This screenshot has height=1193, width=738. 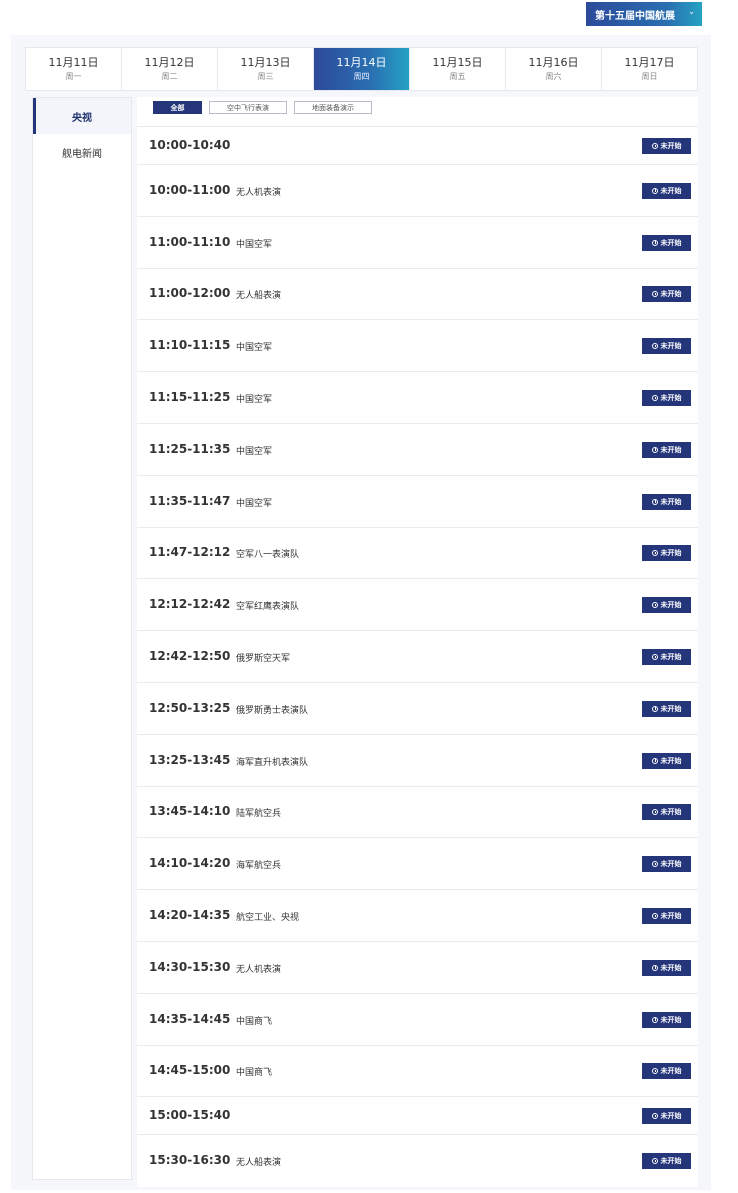 I want to click on schedule-row: 11:25-11:35 中国空军 未开始, so click(x=417, y=448).